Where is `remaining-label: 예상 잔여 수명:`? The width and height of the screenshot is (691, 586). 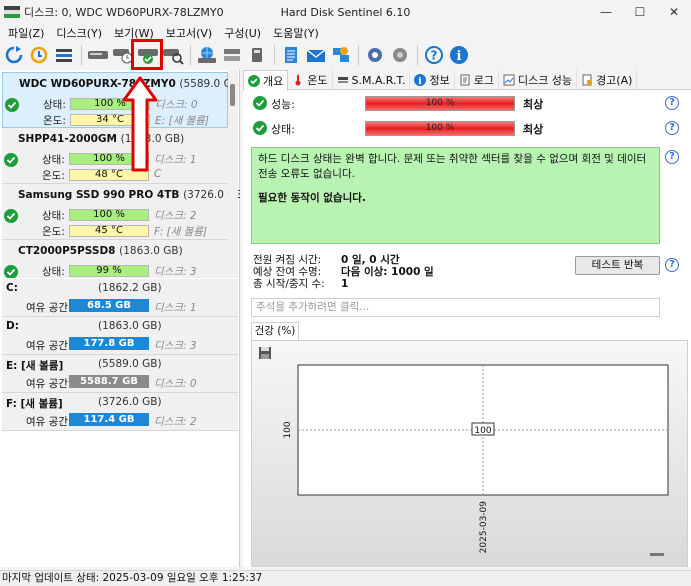
remaining-label: 예상 잔여 수명: is located at coordinates (287, 272).